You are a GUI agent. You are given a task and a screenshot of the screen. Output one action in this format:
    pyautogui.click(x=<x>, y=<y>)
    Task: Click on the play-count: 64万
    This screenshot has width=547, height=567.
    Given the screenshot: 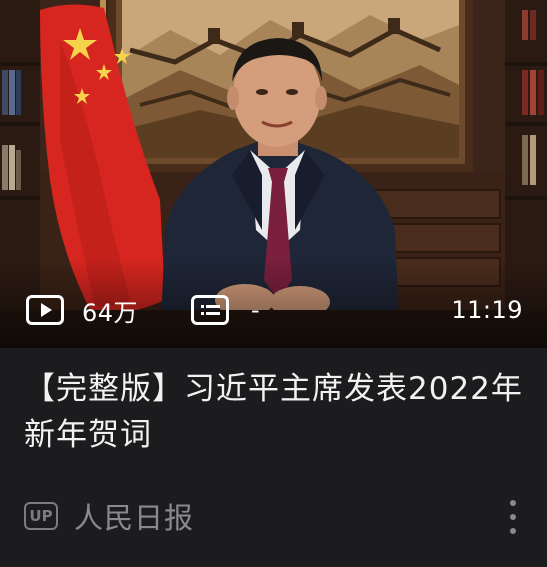 What is the action you would take?
    pyautogui.click(x=82, y=310)
    